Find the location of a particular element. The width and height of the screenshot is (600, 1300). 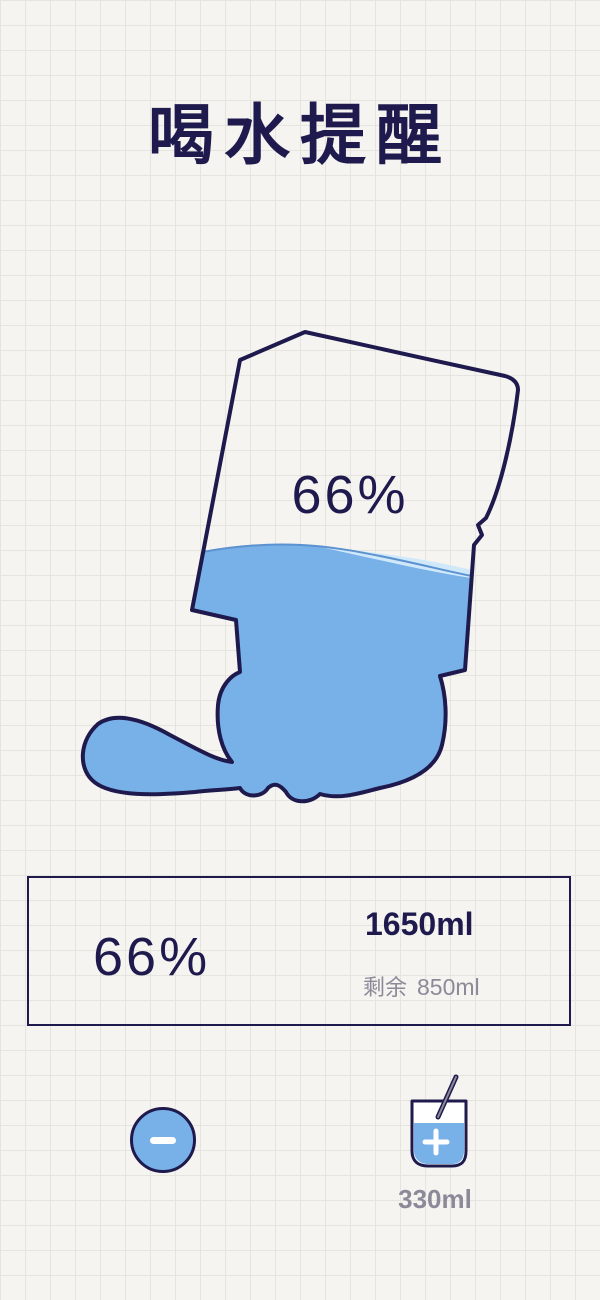

stats-percent-value: 66% is located at coordinates (152, 957).